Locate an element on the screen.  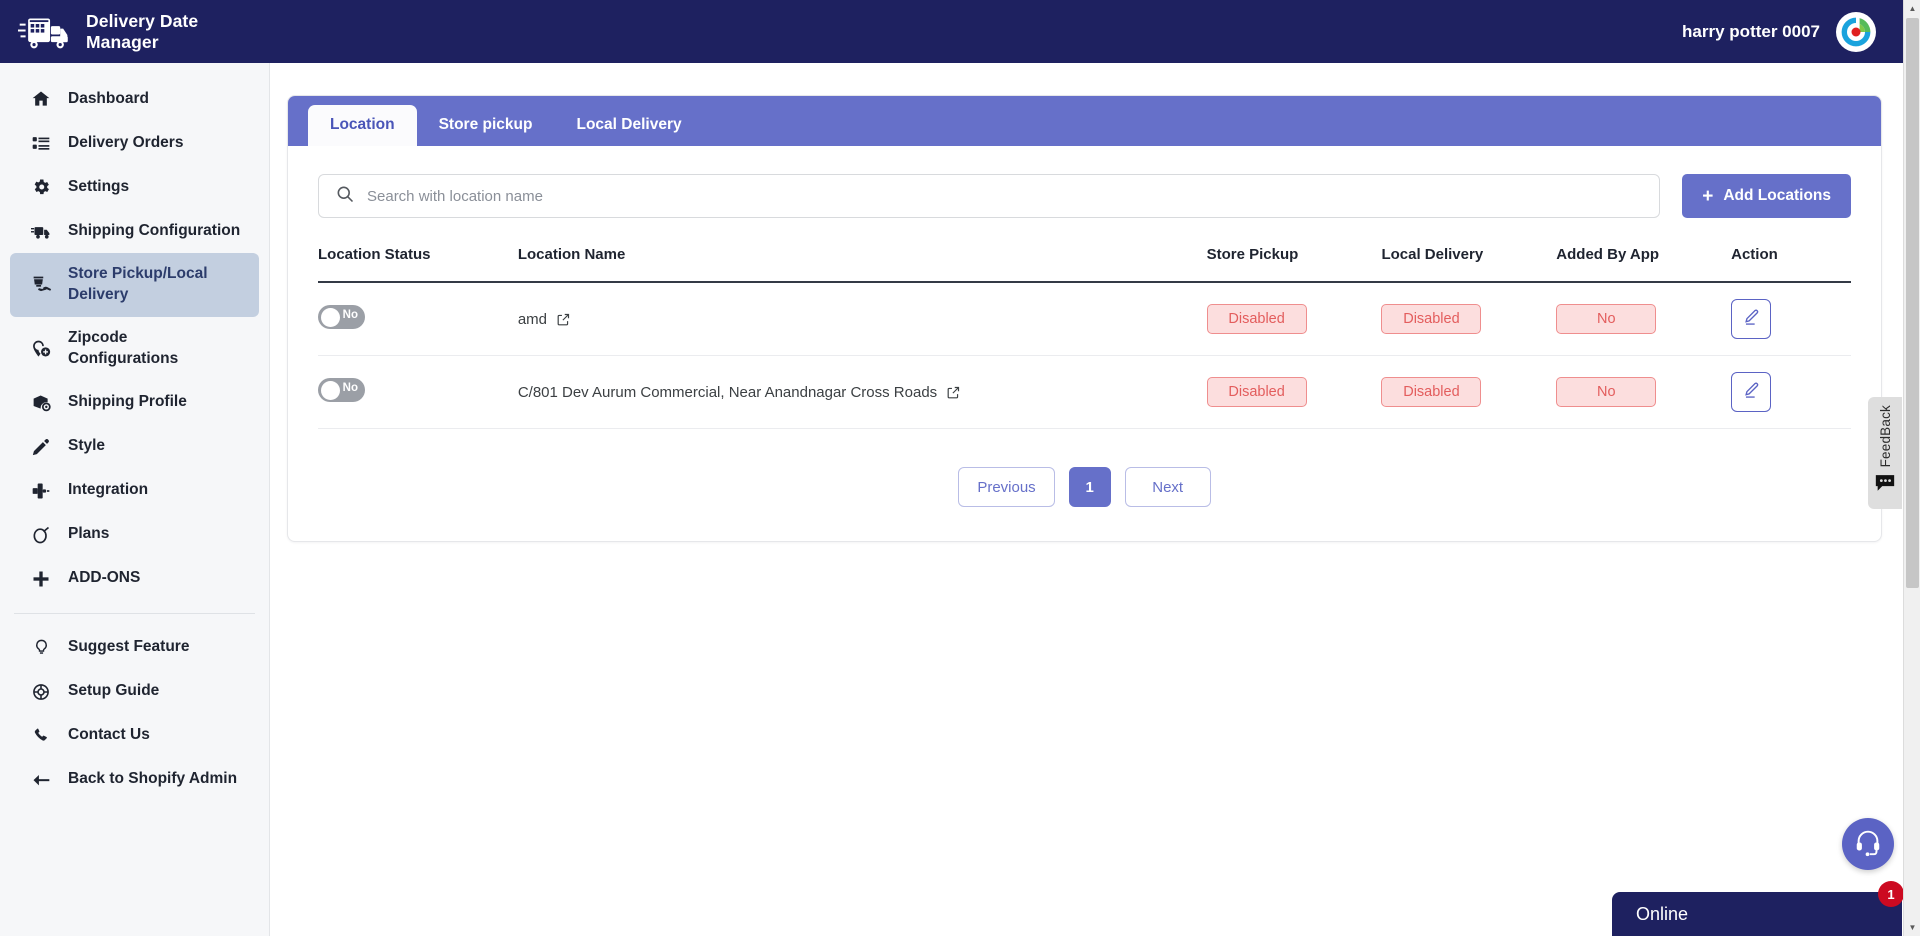
plans-icon is located at coordinates (41, 535).